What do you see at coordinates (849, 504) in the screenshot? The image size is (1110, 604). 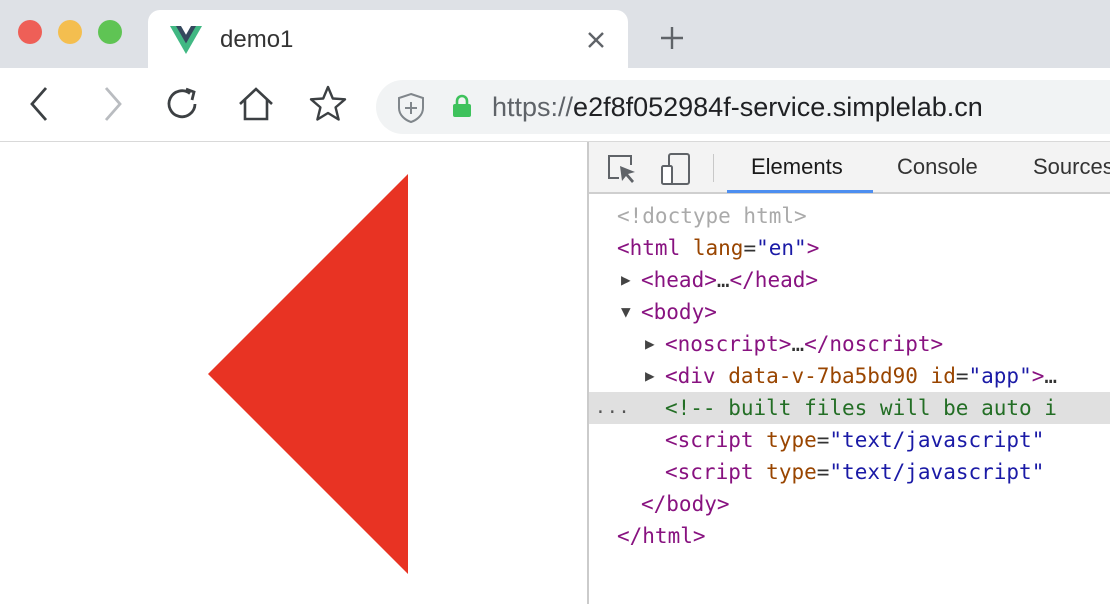 I see `dom-node-body-close: </body>` at bounding box center [849, 504].